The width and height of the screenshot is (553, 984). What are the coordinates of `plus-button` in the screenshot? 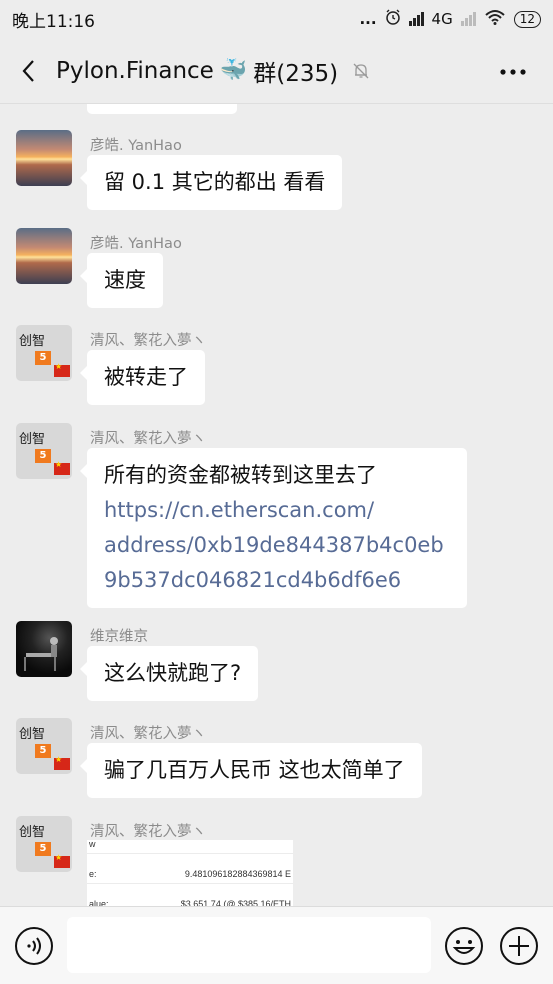 It's located at (519, 946).